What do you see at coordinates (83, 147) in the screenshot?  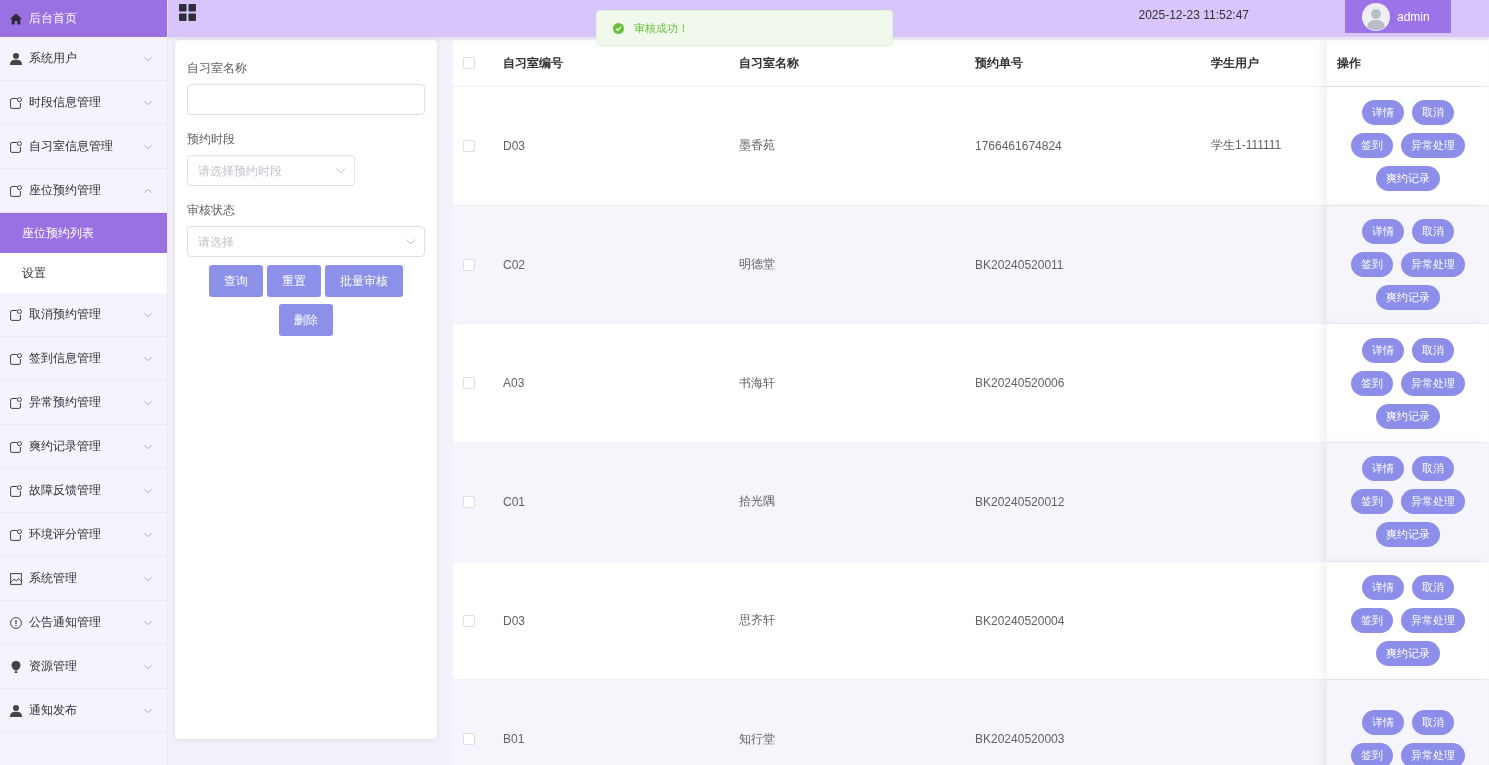 I see `menu-item: 自习室信息管理` at bounding box center [83, 147].